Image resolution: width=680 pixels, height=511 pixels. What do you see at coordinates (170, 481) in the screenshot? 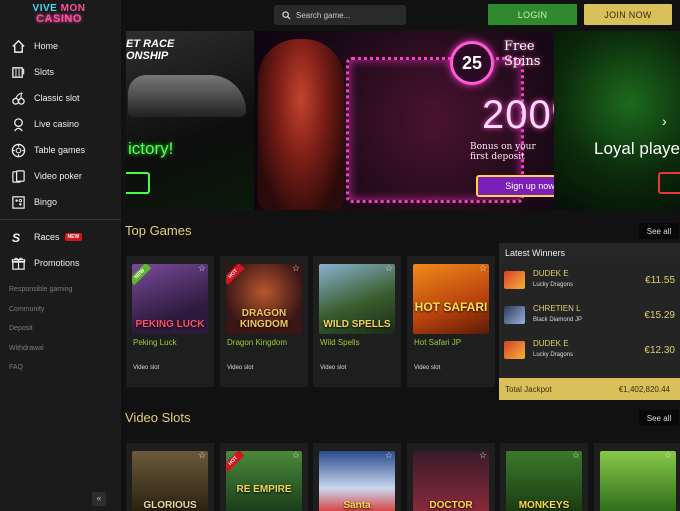
I see `game-thumbnail: GLORIOUS` at bounding box center [170, 481].